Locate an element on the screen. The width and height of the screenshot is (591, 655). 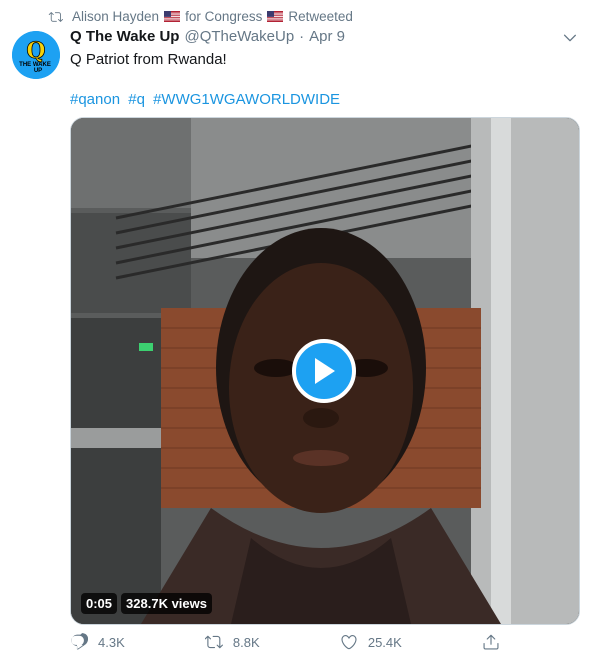
tweet-header: Q The Wake Up @QTheWakeUp · Apr 9 is located at coordinates (325, 36).